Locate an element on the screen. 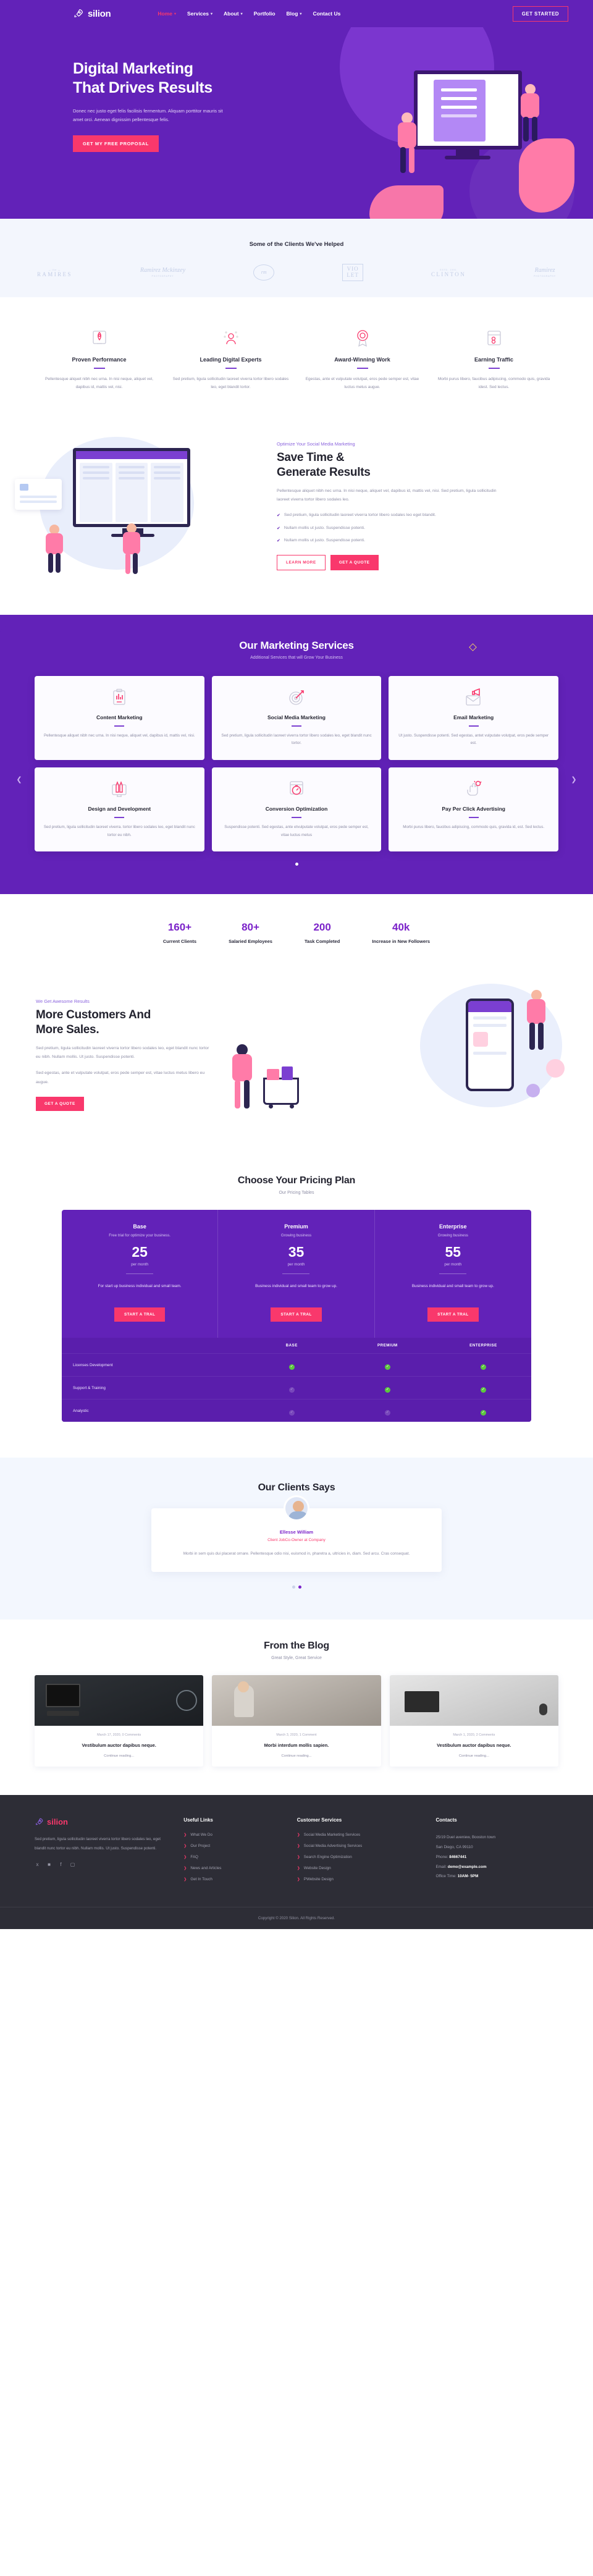 The image size is (593, 2576). carousel-next-button: ❯ is located at coordinates (574, 779).